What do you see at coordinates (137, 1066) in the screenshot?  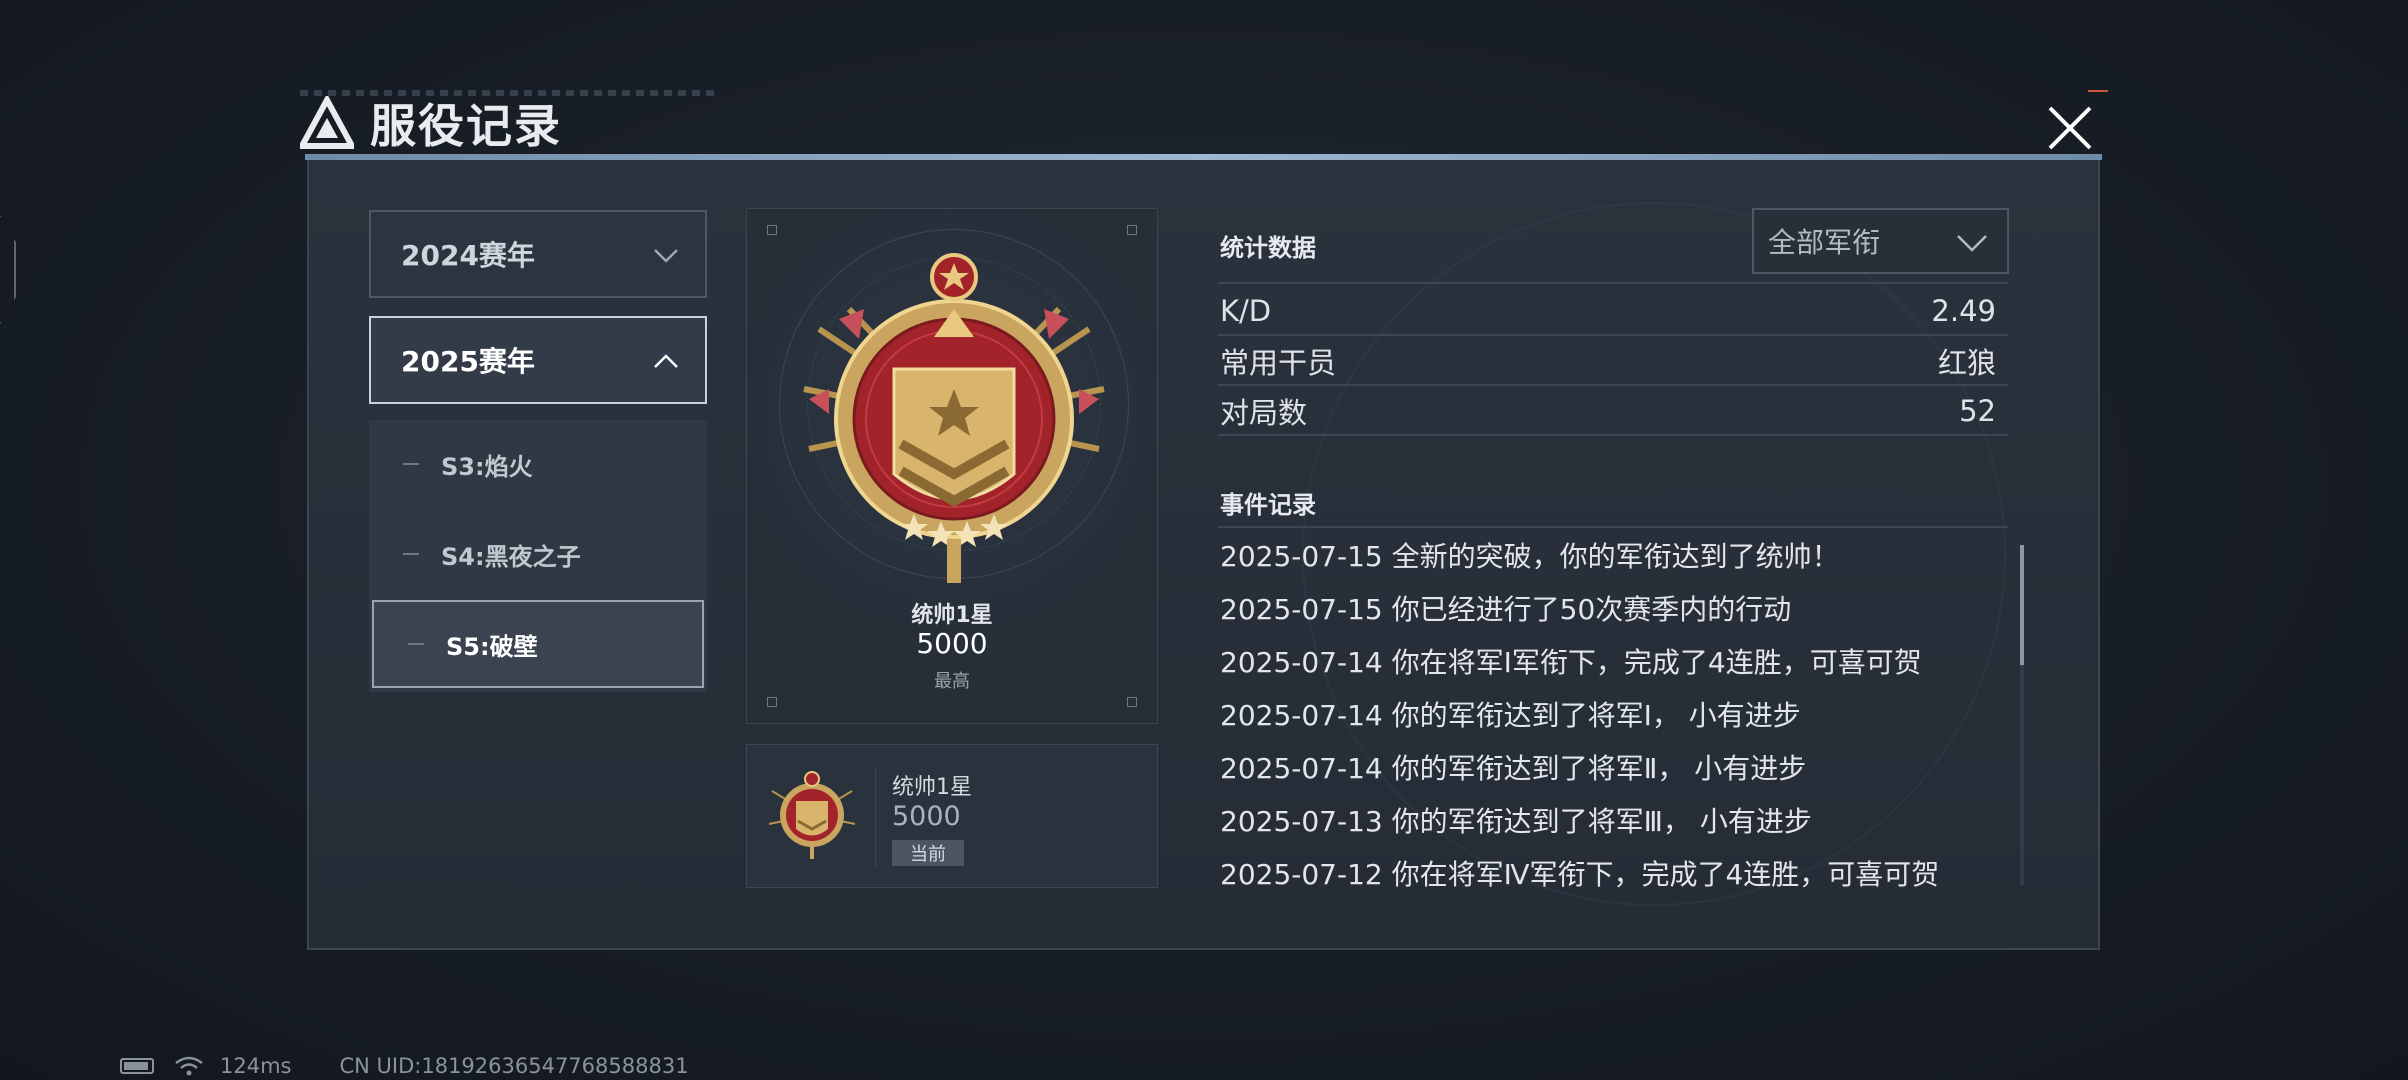 I see `battery-icon` at bounding box center [137, 1066].